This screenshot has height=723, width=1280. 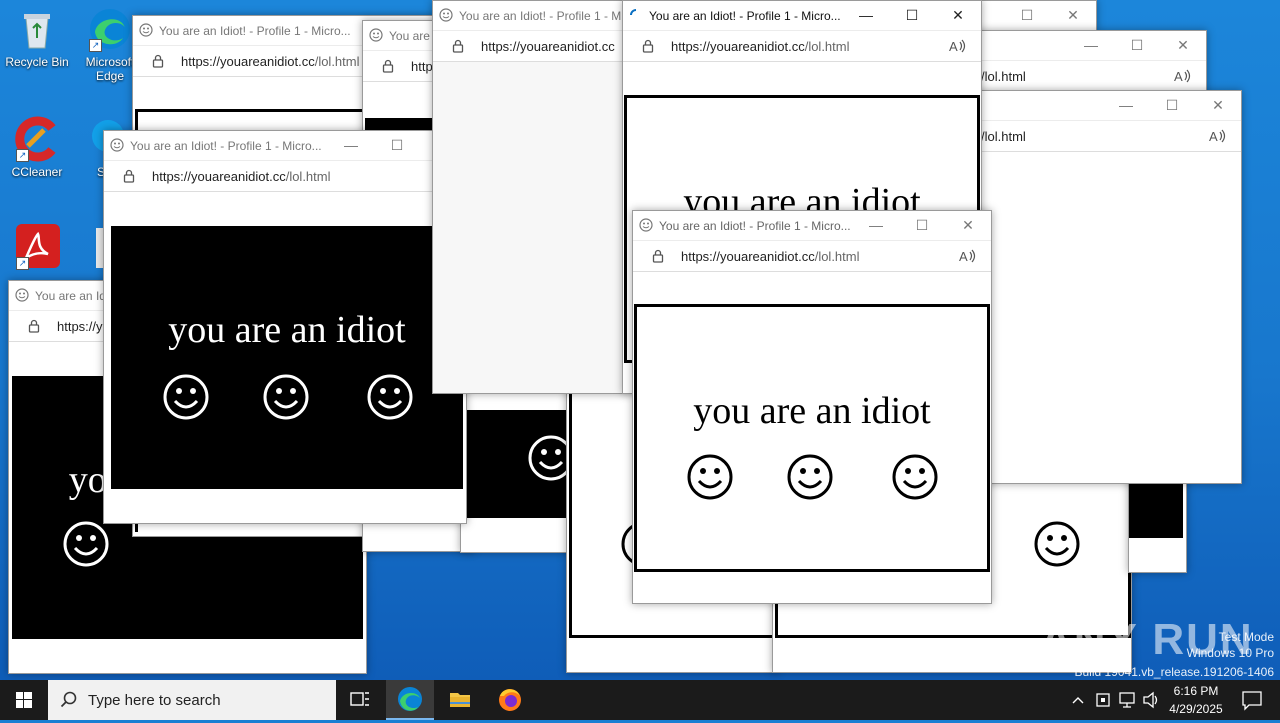 I want to click on desktop-icon-label: CCleaner, so click(x=37, y=172).